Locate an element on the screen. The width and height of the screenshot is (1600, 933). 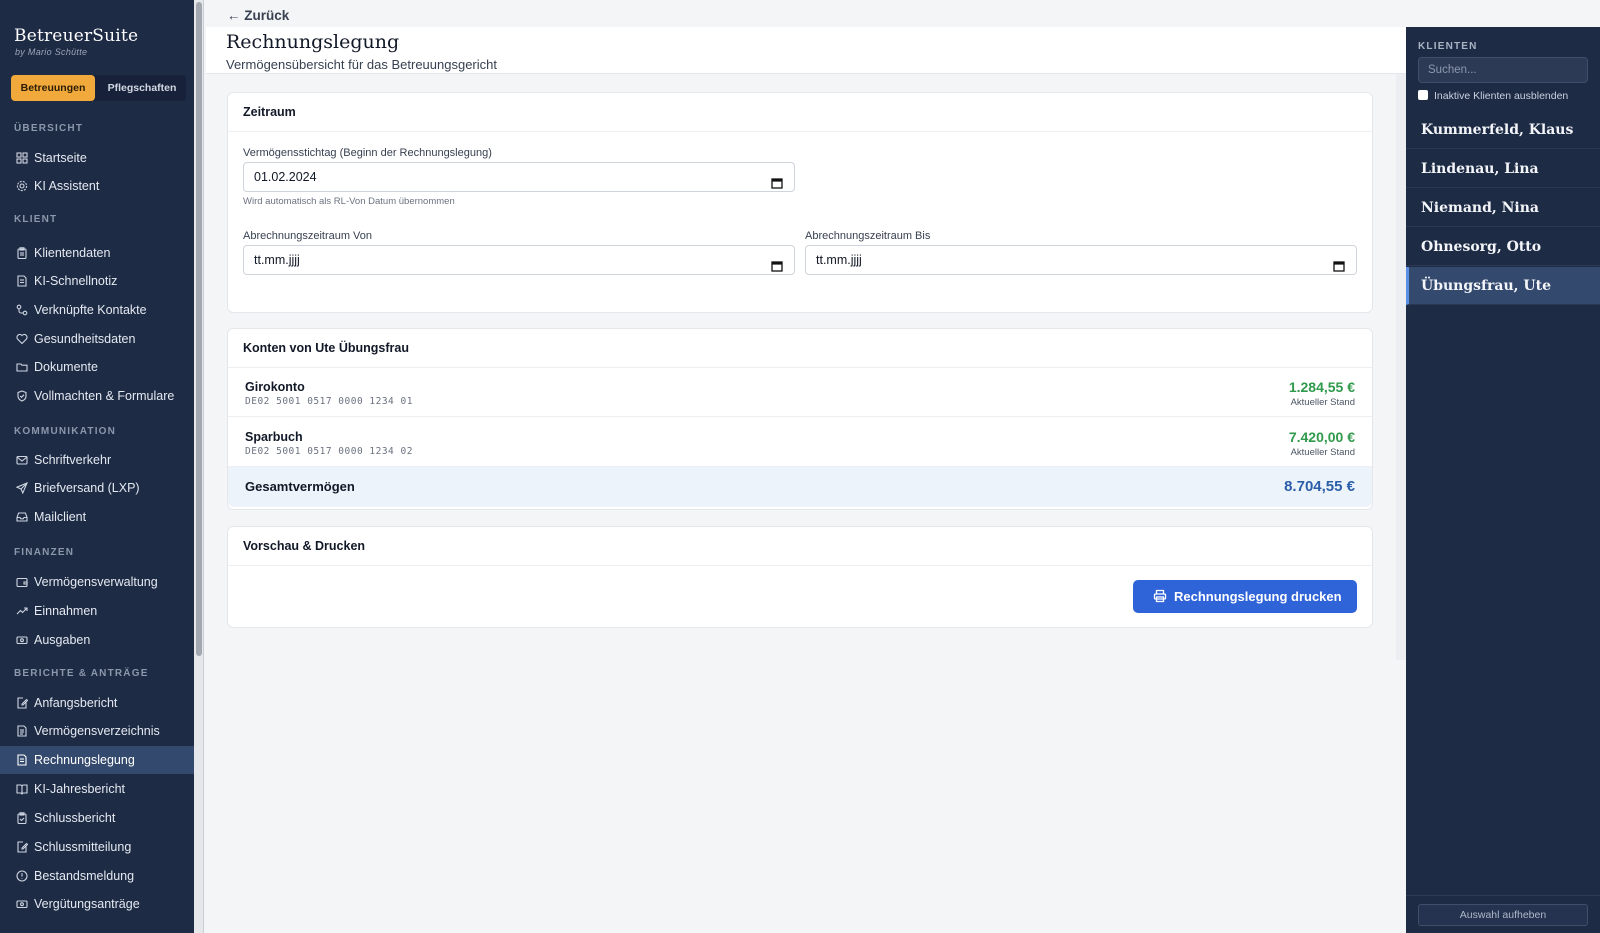
sidebar-scrollbar-thumb is located at coordinates (199, 329).